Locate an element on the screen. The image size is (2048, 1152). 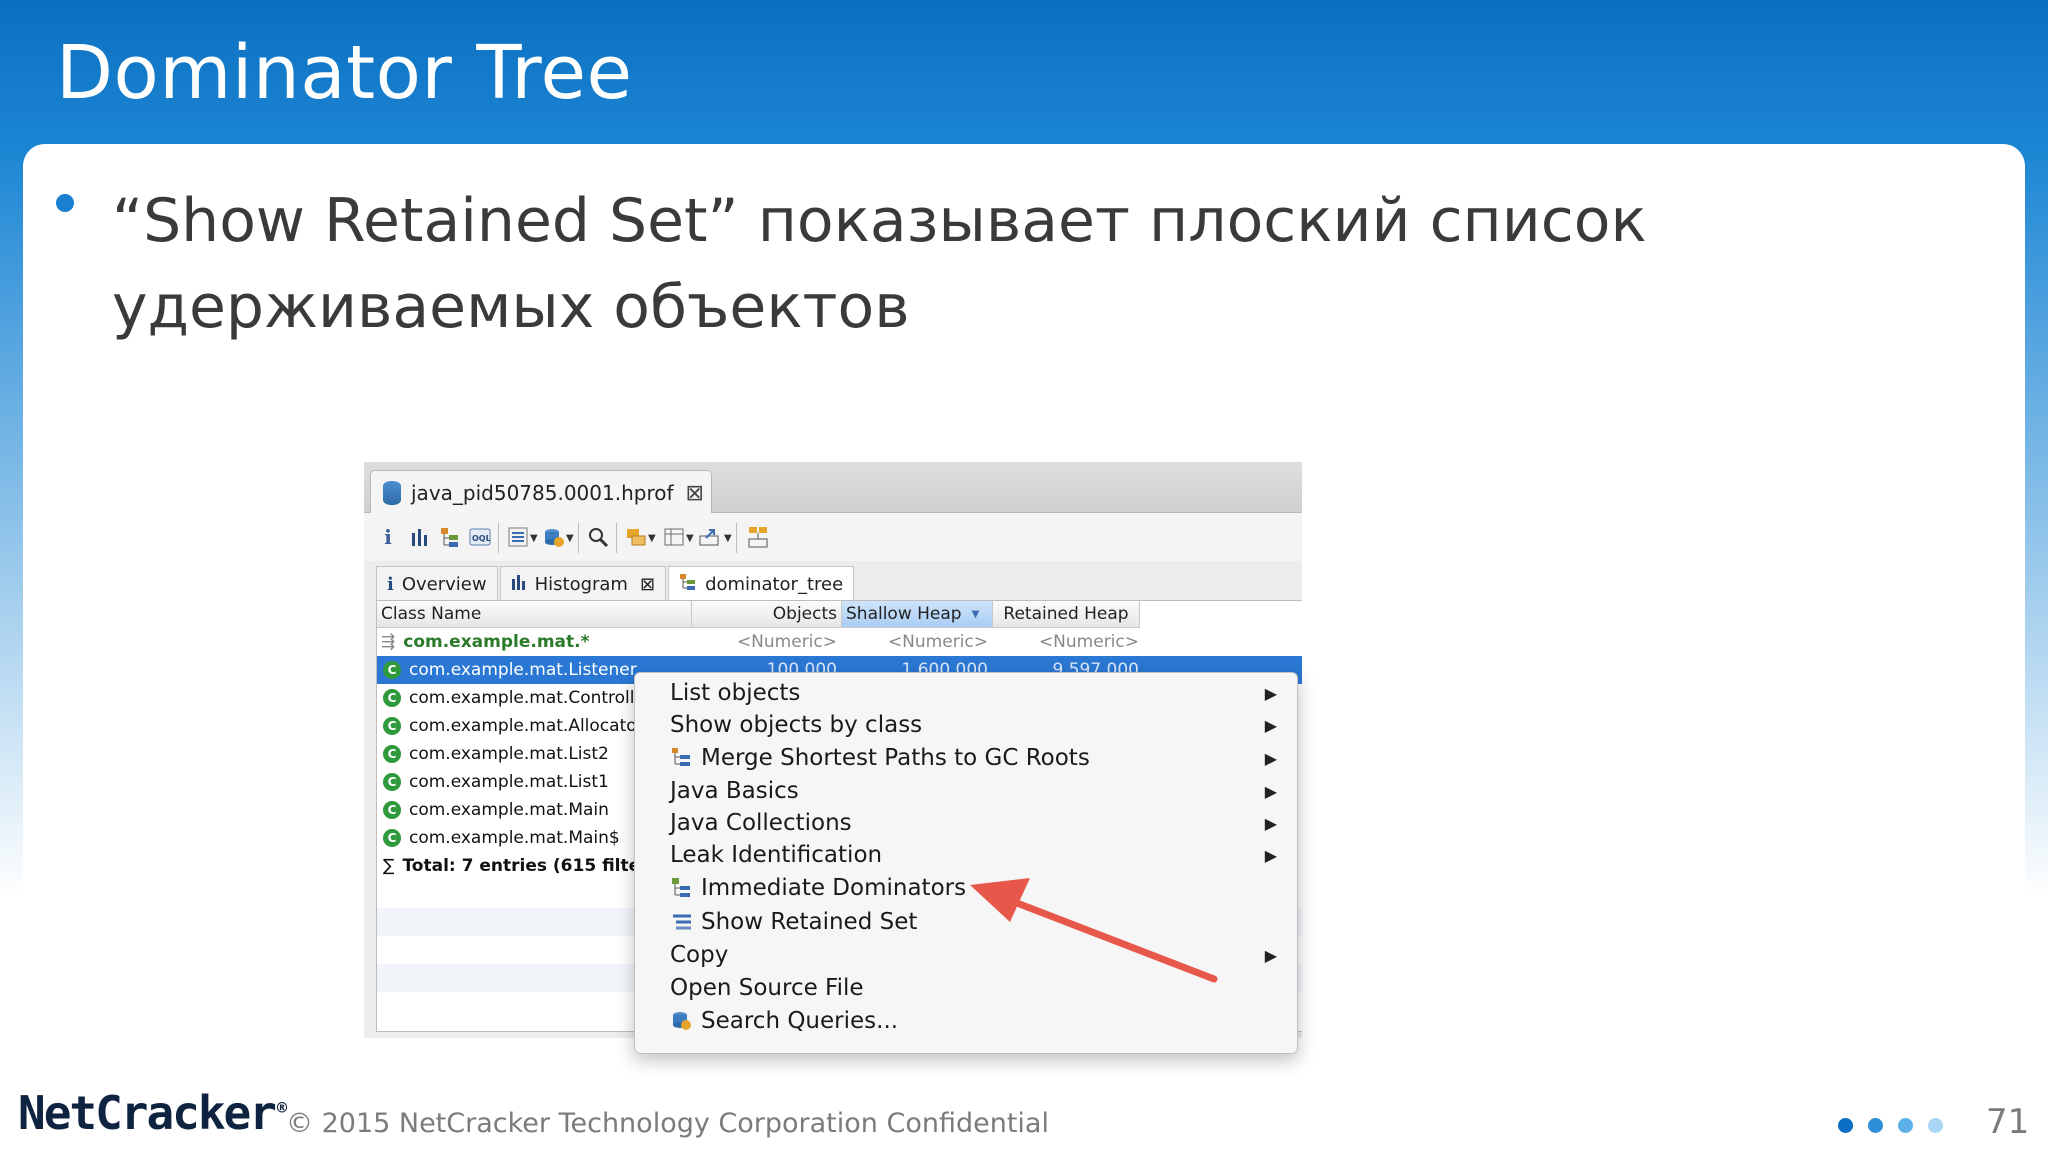
page-number: 71 is located at coordinates (2008, 1122).